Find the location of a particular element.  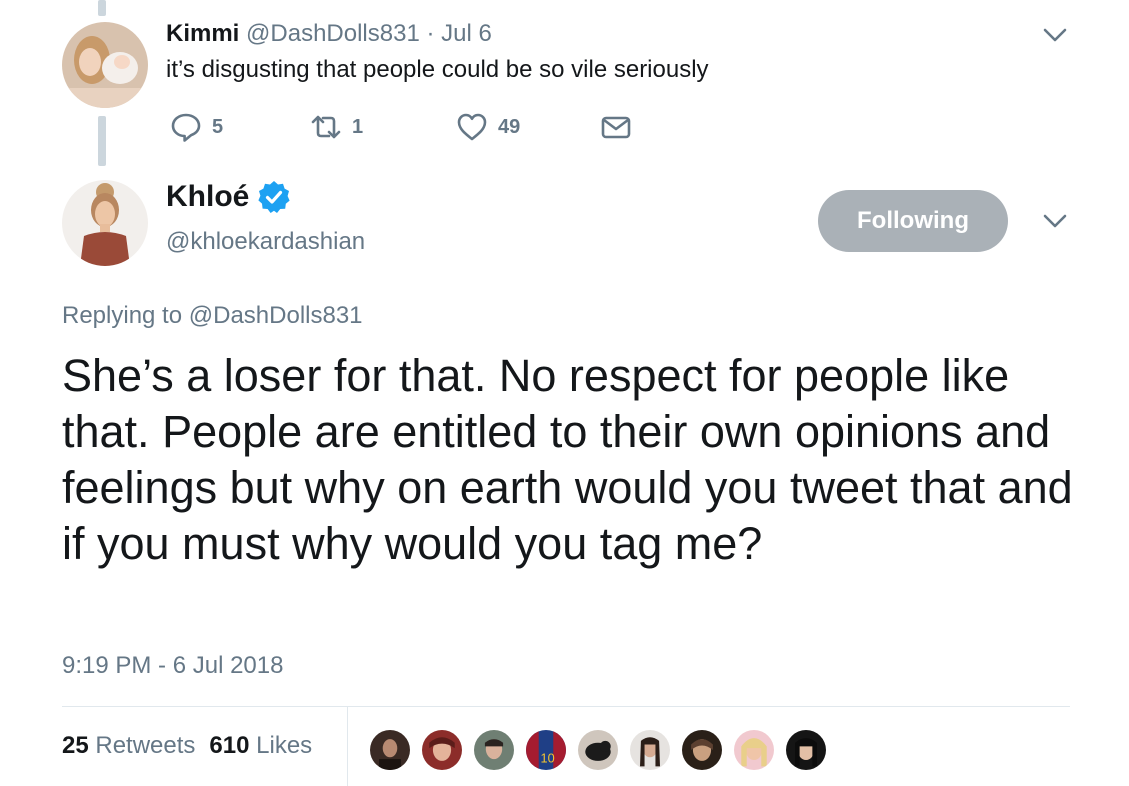

stats-divider is located at coordinates (566, 706).